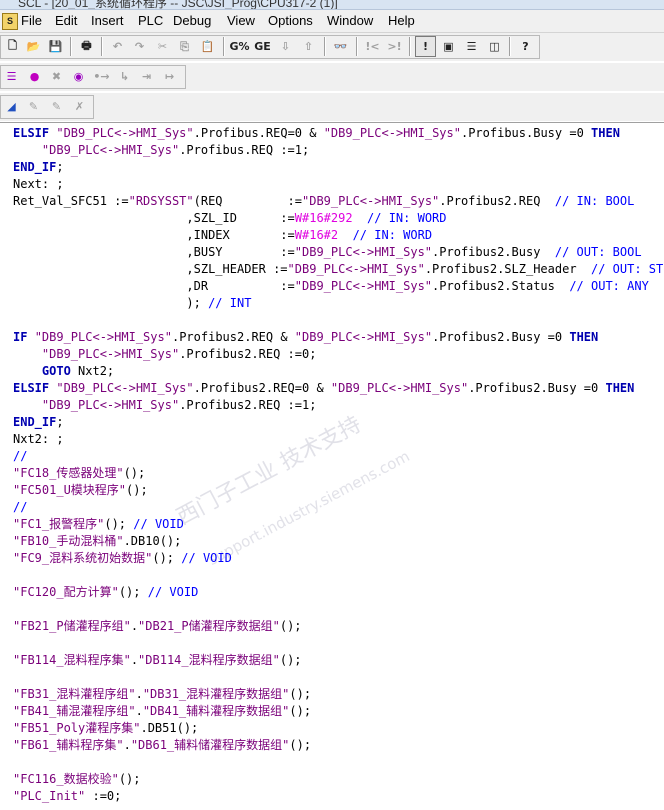  What do you see at coordinates (448, 46) in the screenshot?
I see `cascade-icon: ▣` at bounding box center [448, 46].